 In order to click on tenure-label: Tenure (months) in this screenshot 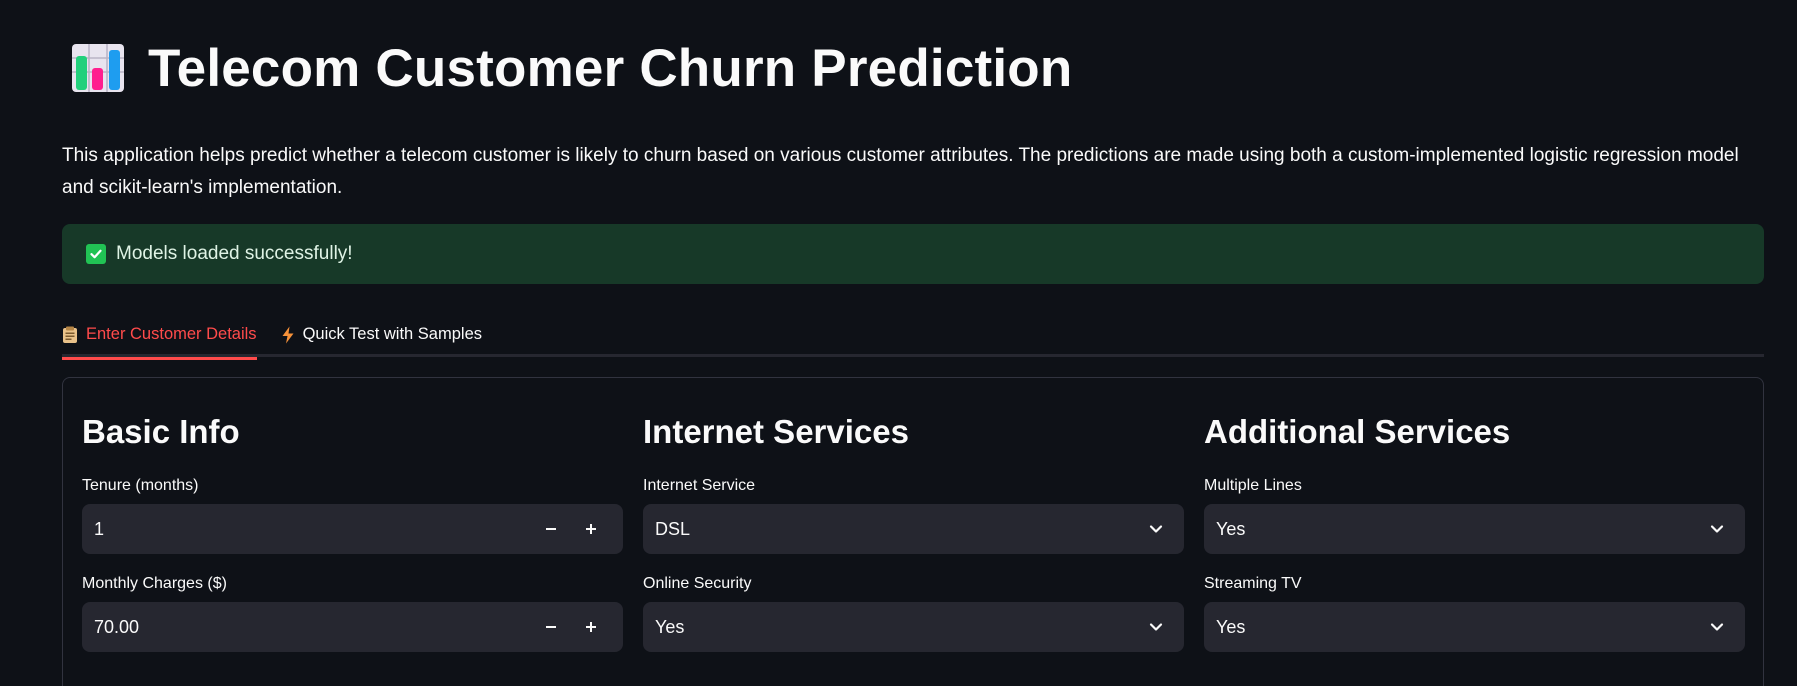, I will do `click(140, 485)`.